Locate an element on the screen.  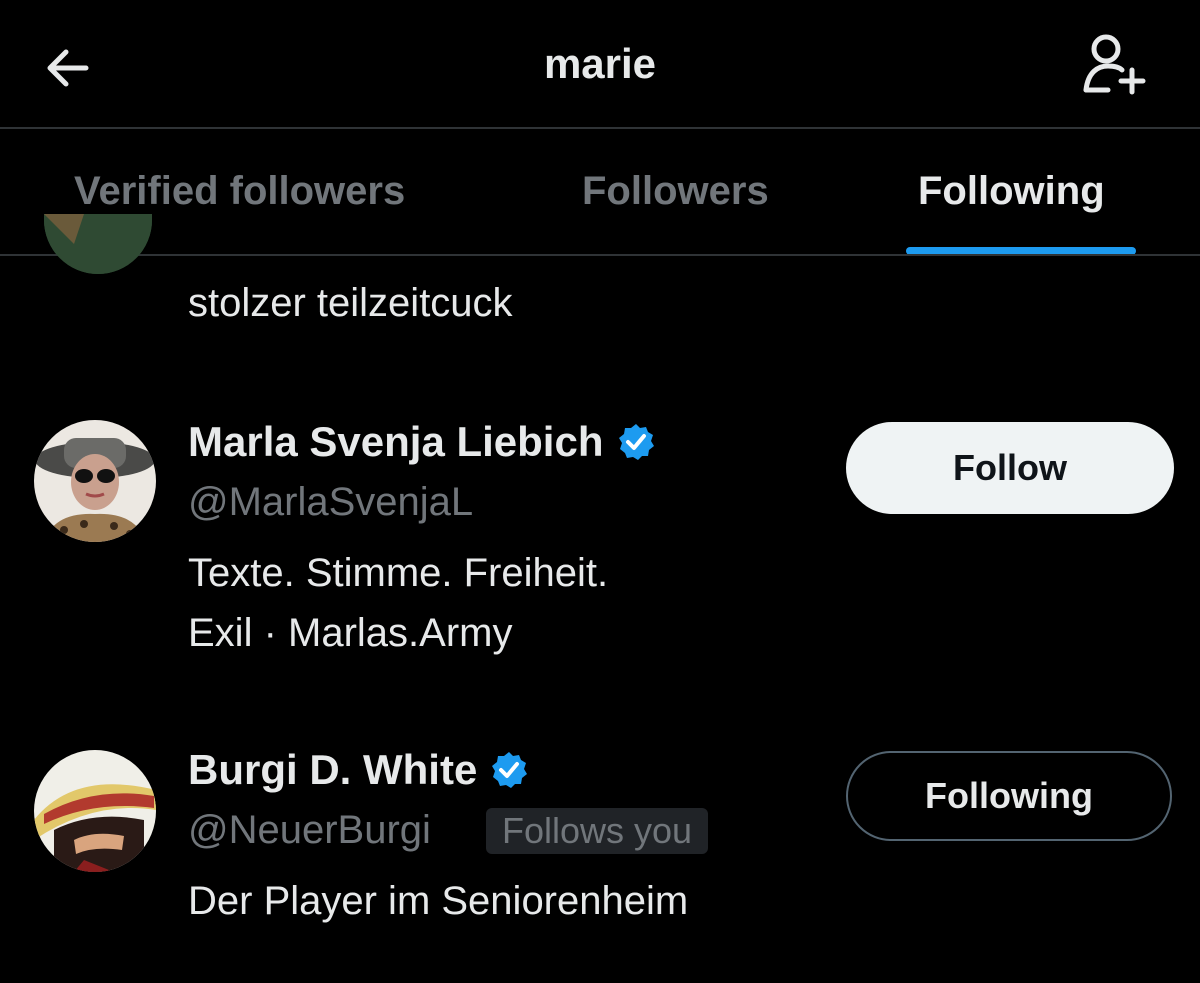
tabs-divider is located at coordinates (600, 255).